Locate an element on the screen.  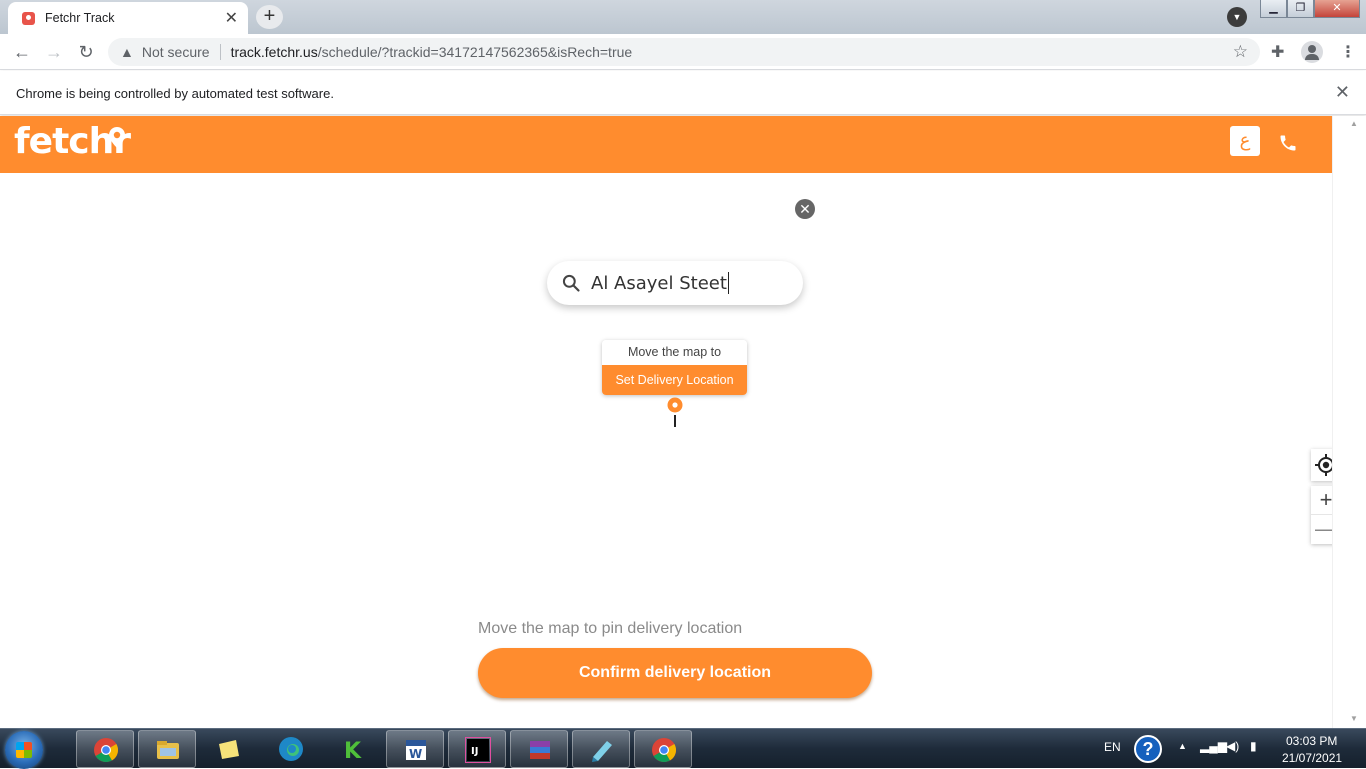
url-host: track.fetchr.us is located at coordinates (274, 52).